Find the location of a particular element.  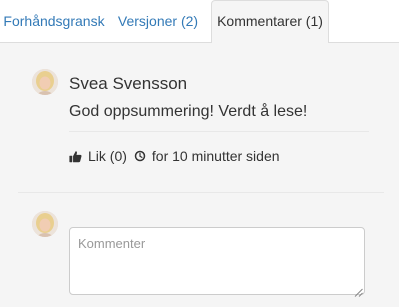

tab-preview: Forhåndsgransk is located at coordinates (54, 21).